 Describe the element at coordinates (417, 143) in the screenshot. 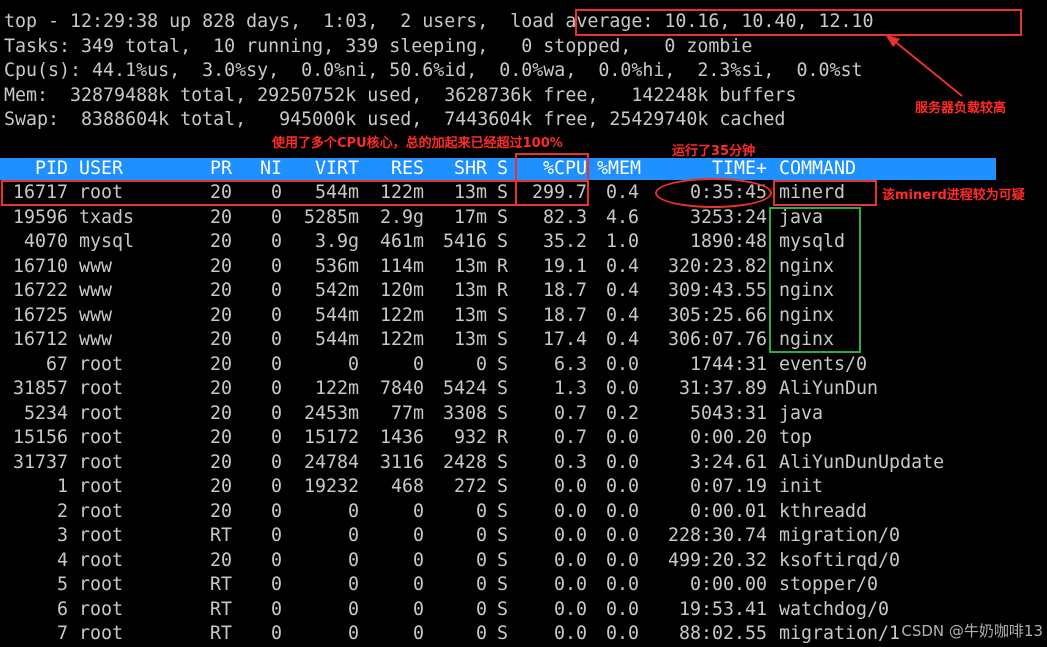

I see `multi-core-note: 使用了多个CPU核心，总的加起来已经超过100%` at that location.